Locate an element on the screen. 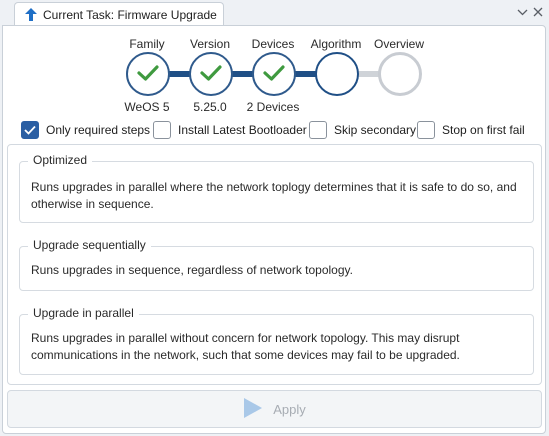 The image size is (549, 436). step-devices-value: 2 Devices is located at coordinates (273, 107).